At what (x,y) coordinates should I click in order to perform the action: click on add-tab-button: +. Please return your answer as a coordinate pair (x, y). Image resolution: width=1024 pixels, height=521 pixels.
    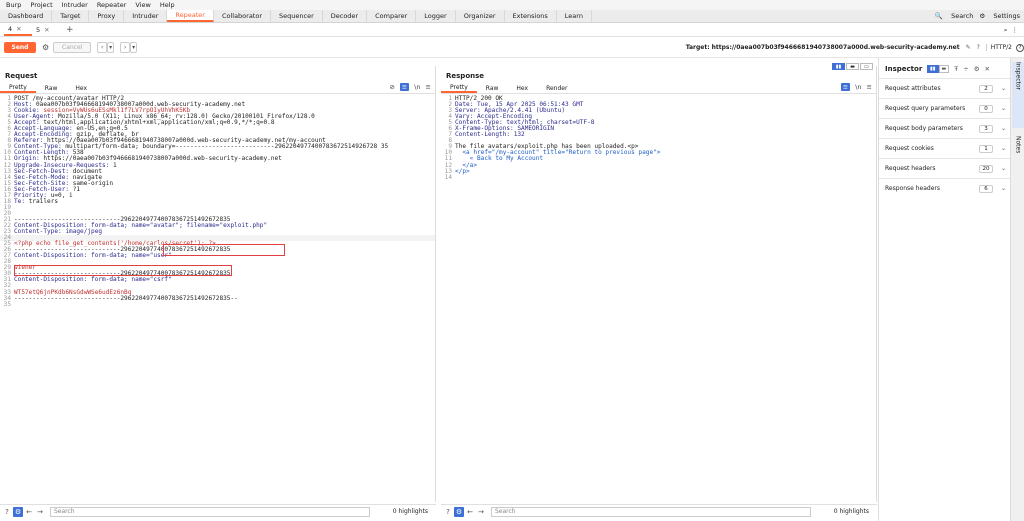
    Looking at the image, I should click on (70, 30).